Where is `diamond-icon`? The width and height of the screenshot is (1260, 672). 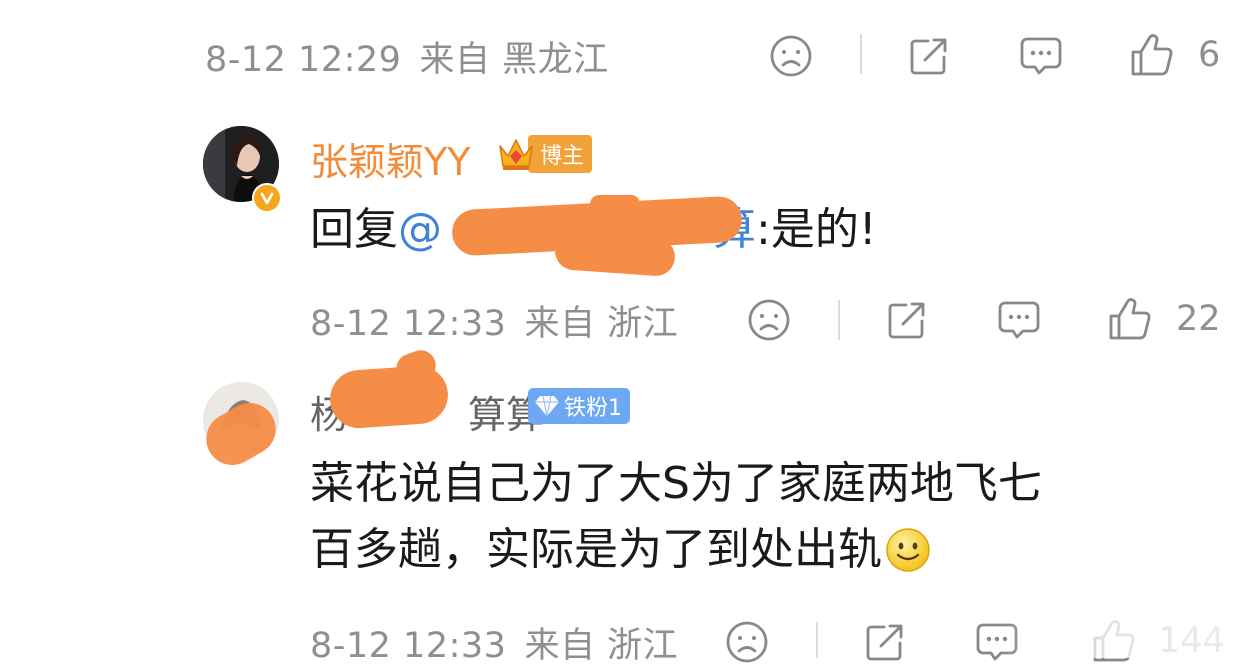 diamond-icon is located at coordinates (547, 406).